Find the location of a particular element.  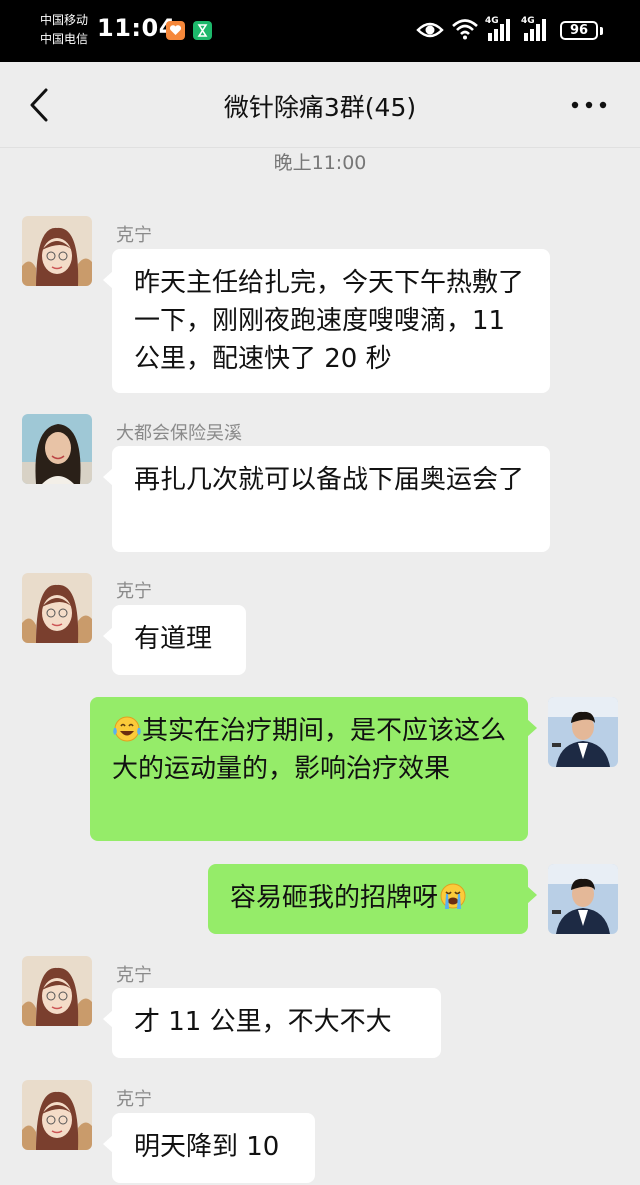

more-options-button is located at coordinates (589, 105).